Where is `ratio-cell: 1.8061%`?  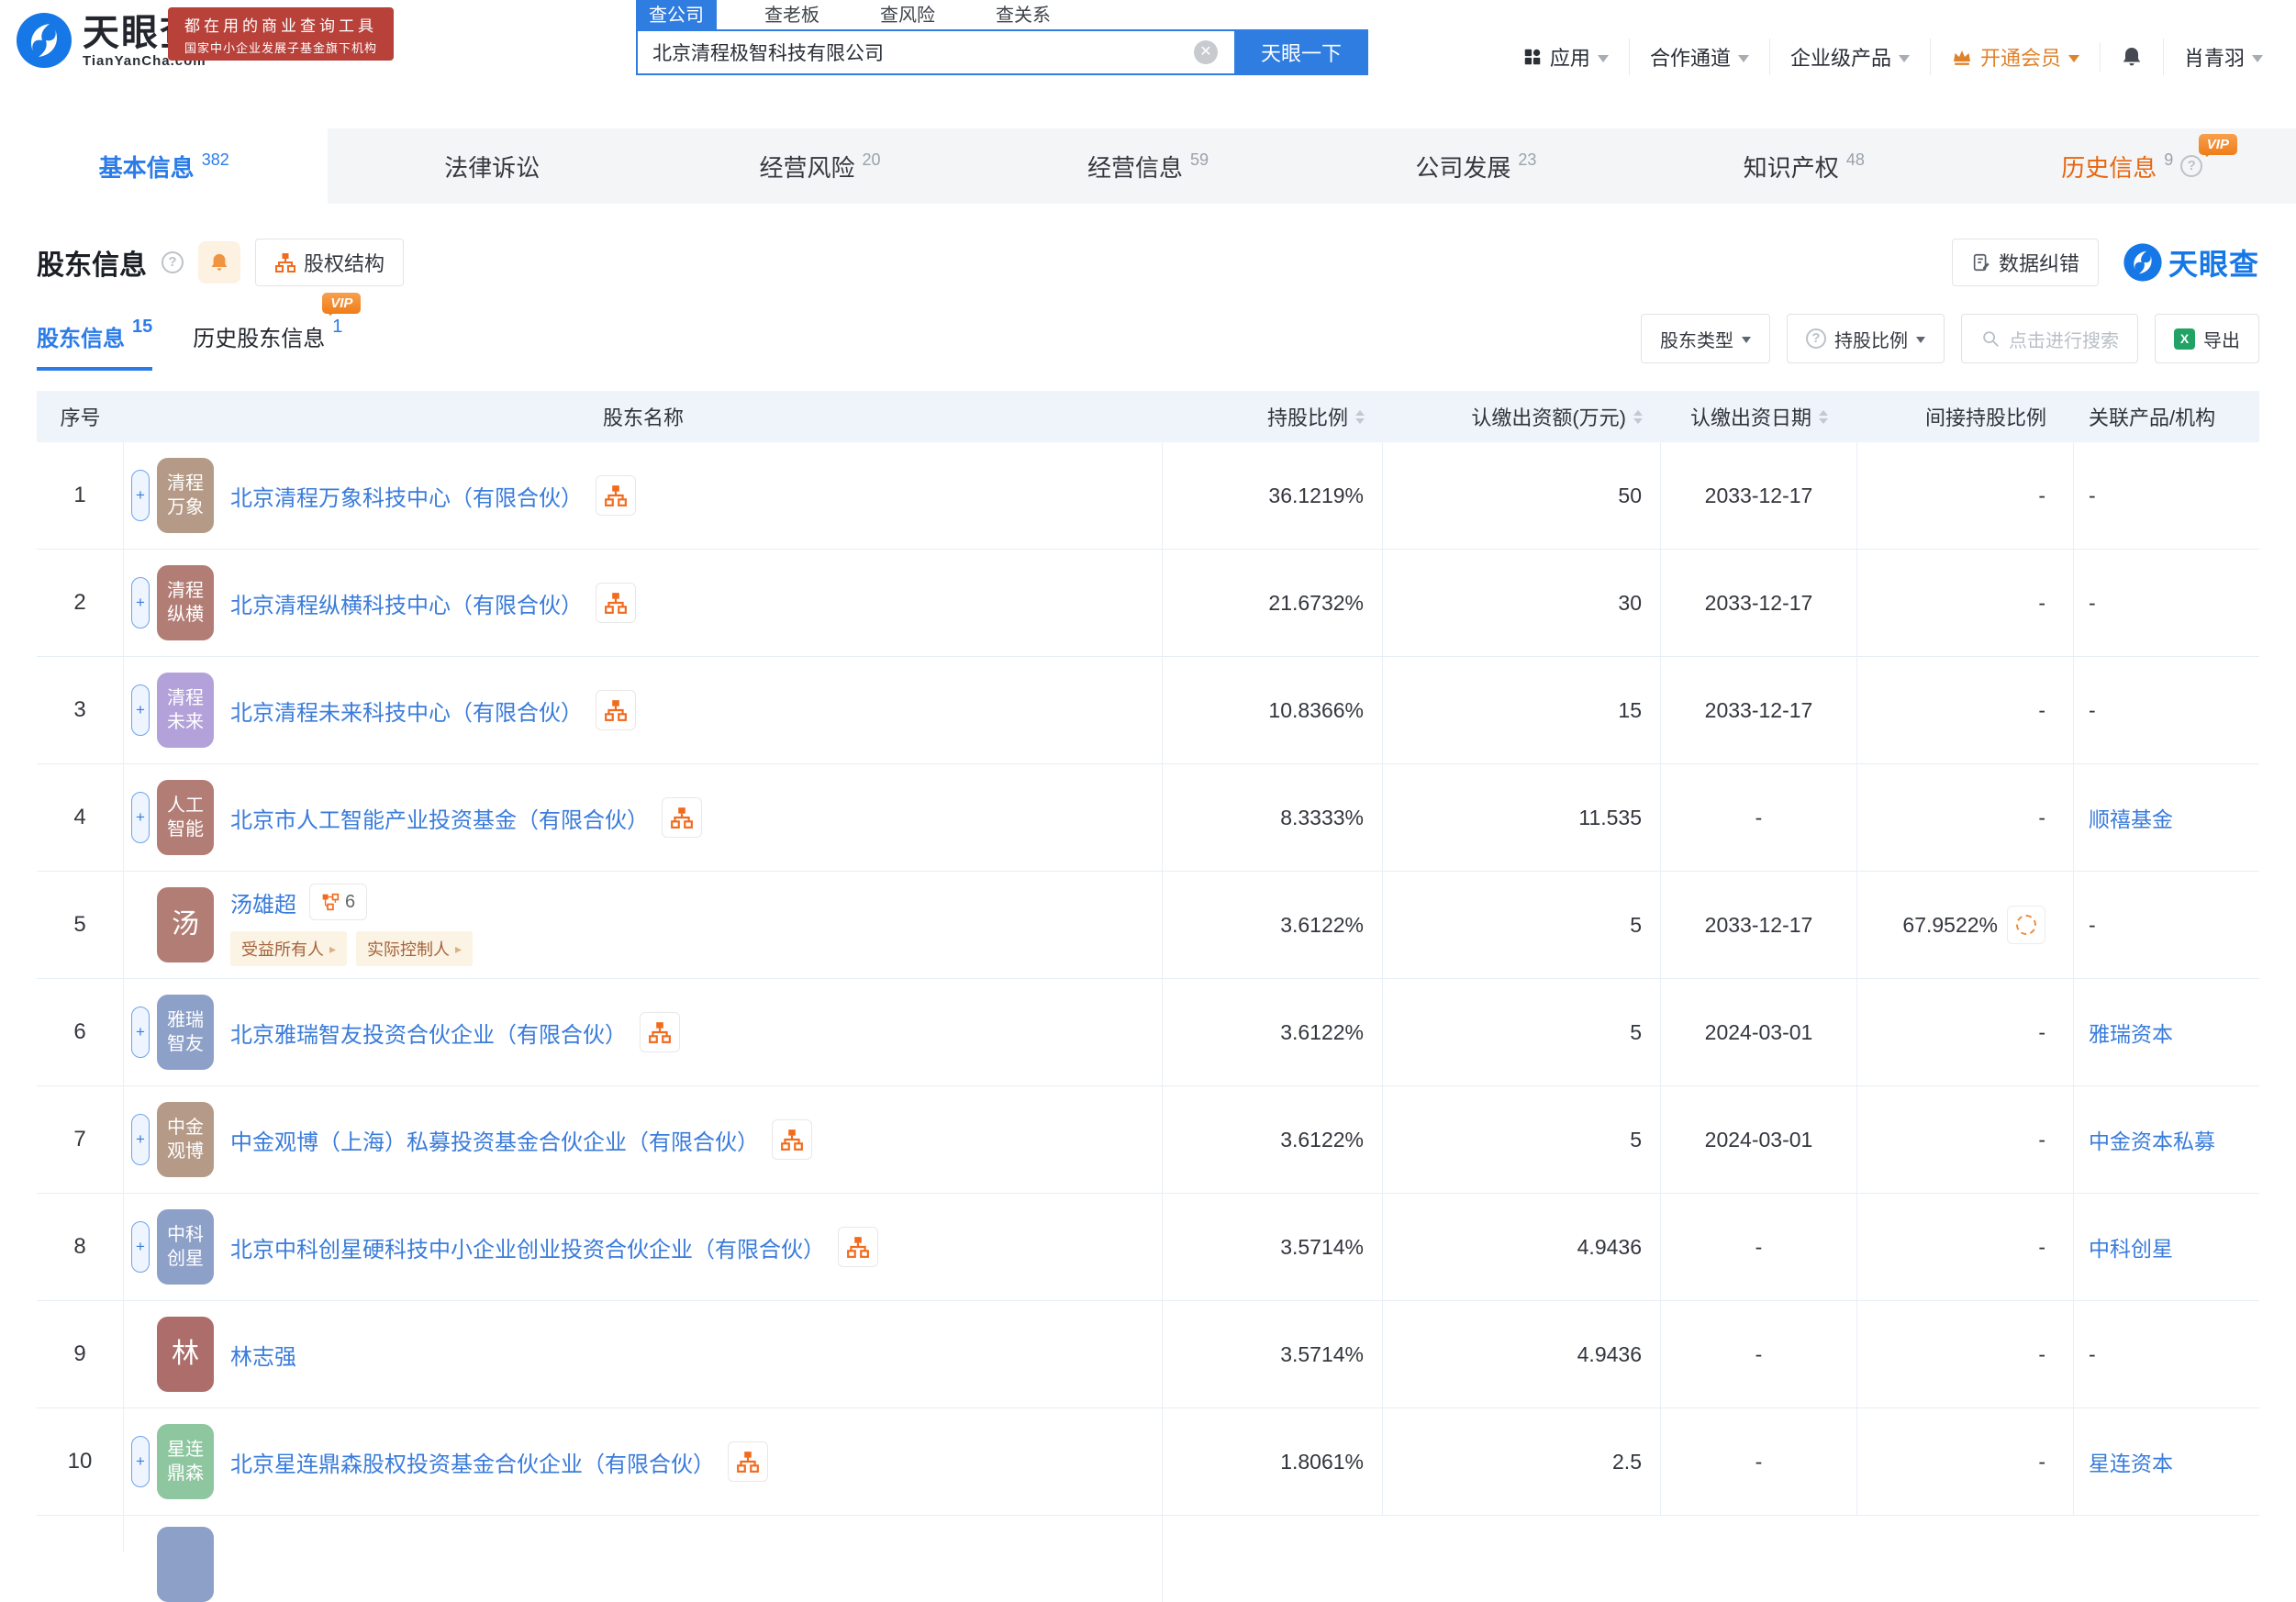
ratio-cell: 1.8061% is located at coordinates (1273, 1461).